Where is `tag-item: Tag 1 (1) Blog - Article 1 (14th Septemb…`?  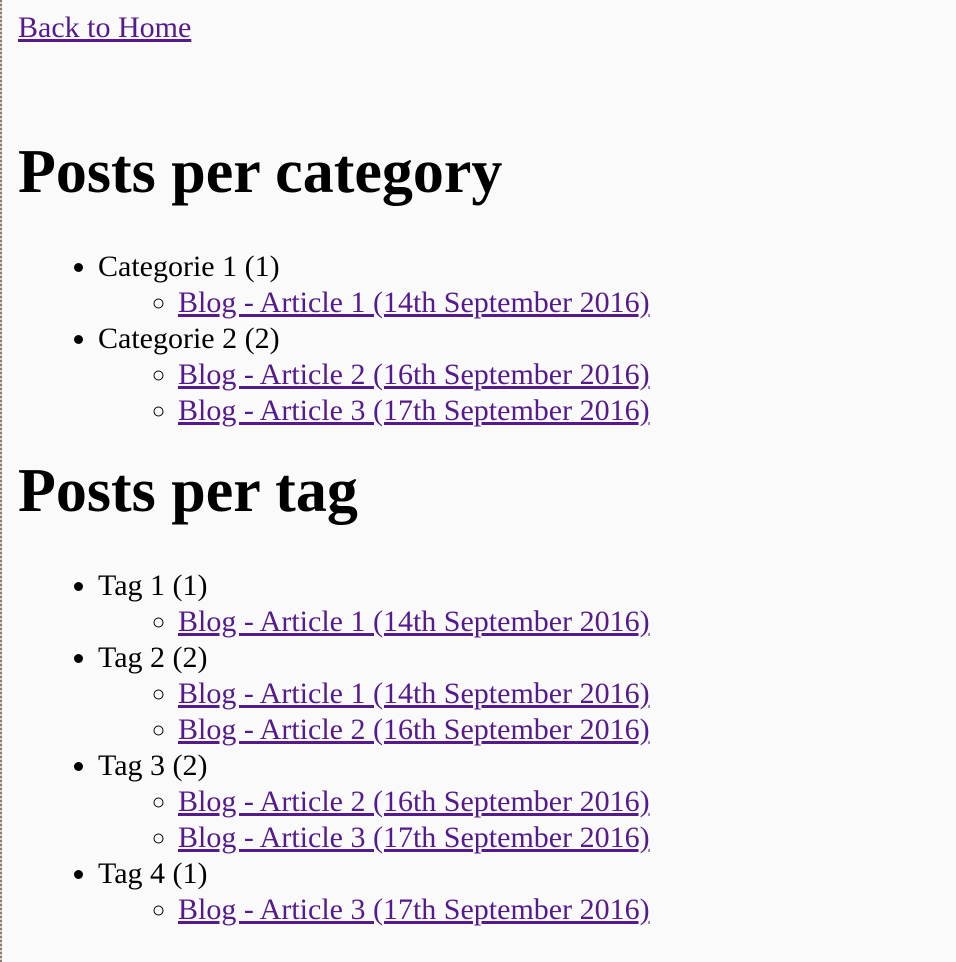
tag-item: Tag 1 (1) Blog - Article 1 (14th Septemb… is located at coordinates (527, 604).